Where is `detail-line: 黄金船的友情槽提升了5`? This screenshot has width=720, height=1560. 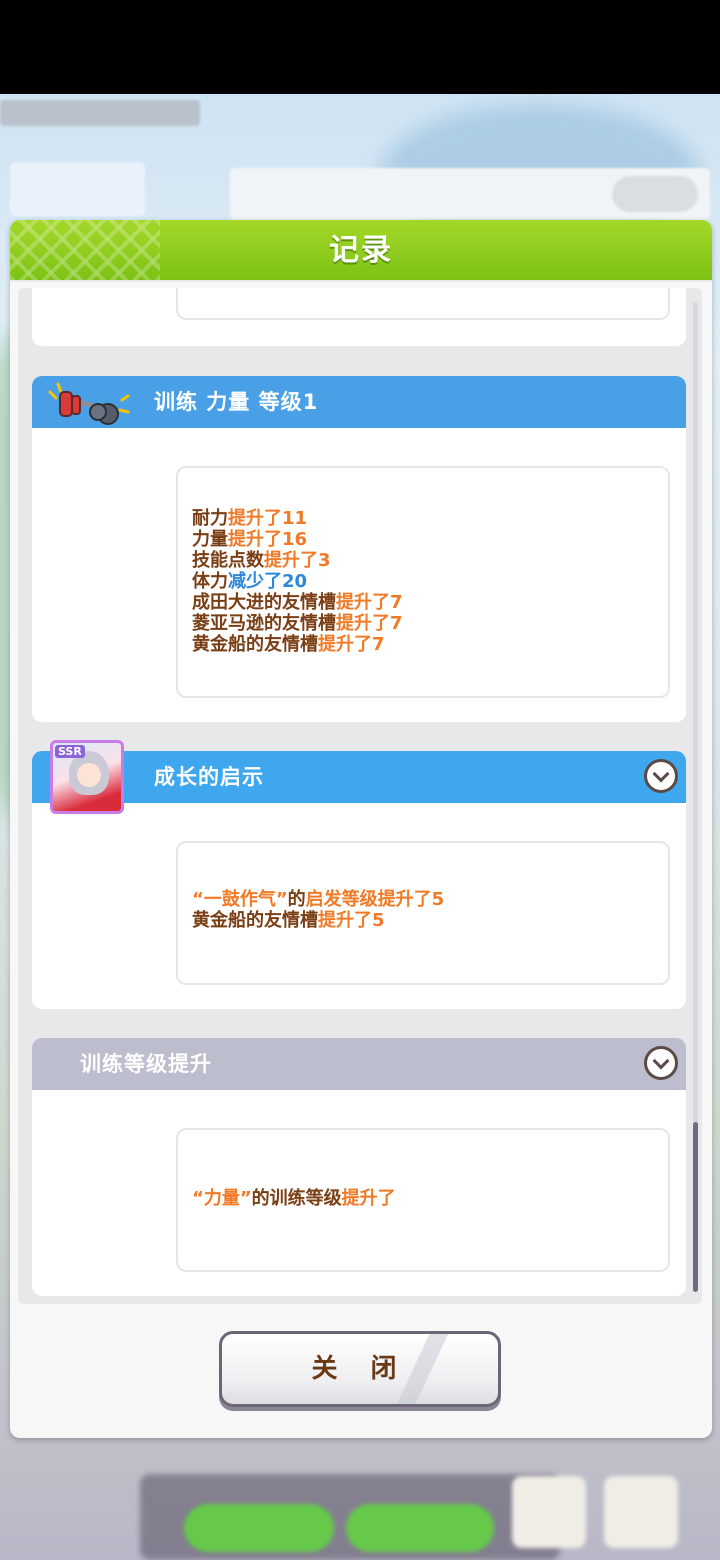
detail-line: 黄金船的友情槽提升了5 is located at coordinates (423, 920).